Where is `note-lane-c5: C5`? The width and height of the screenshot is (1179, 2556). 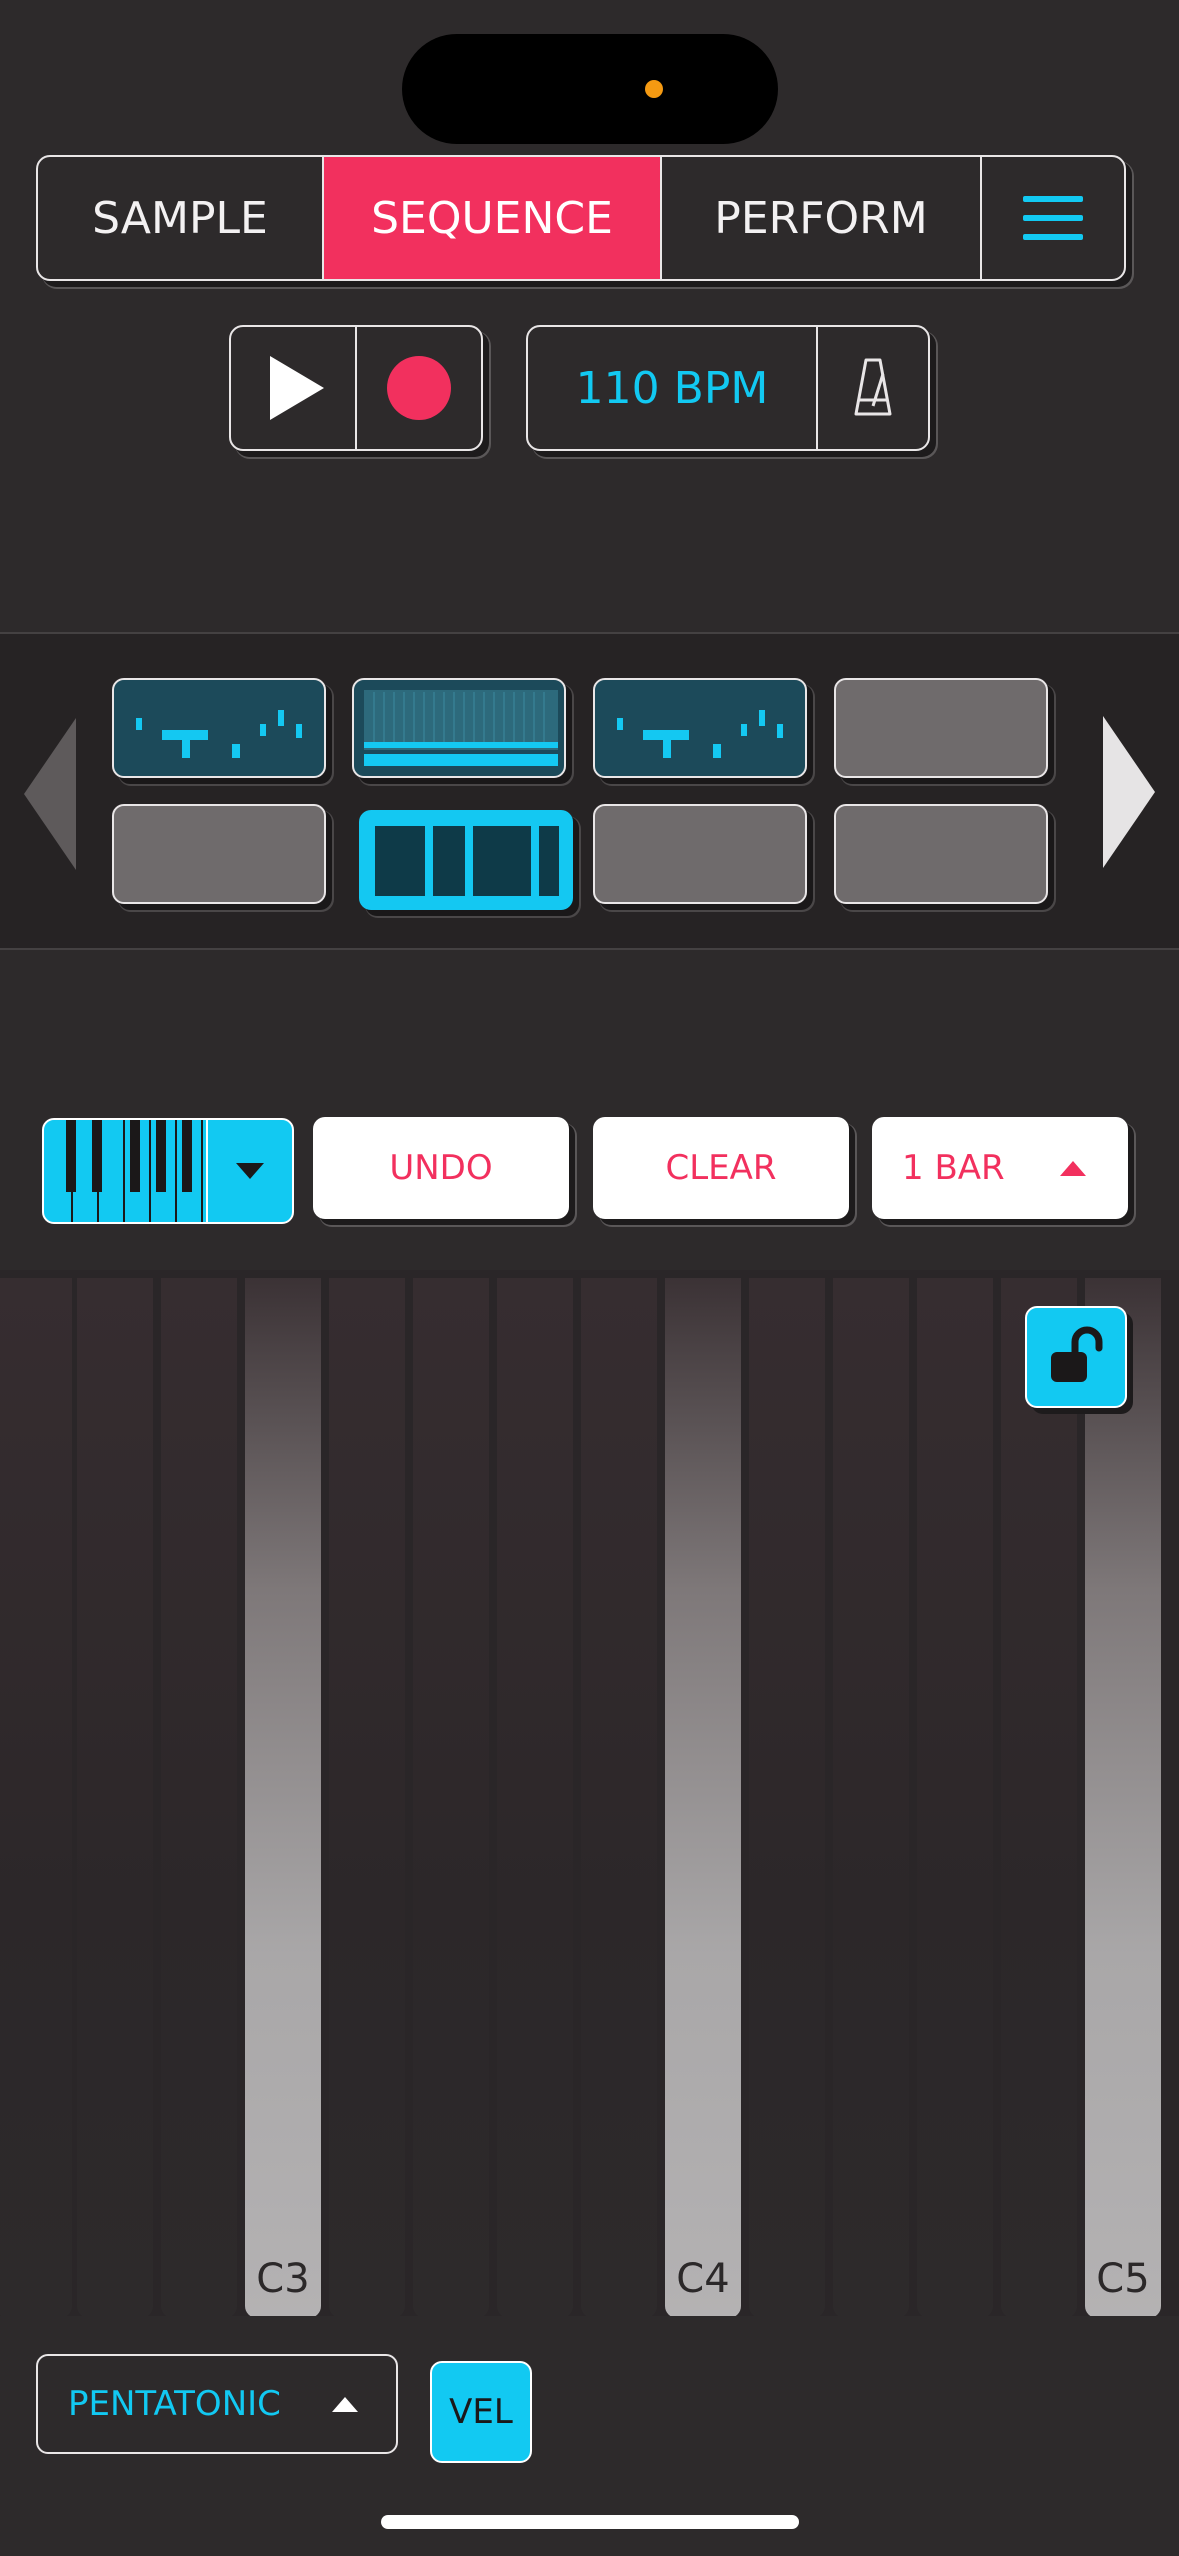
note-lane-c5: C5 is located at coordinates (1123, 1797).